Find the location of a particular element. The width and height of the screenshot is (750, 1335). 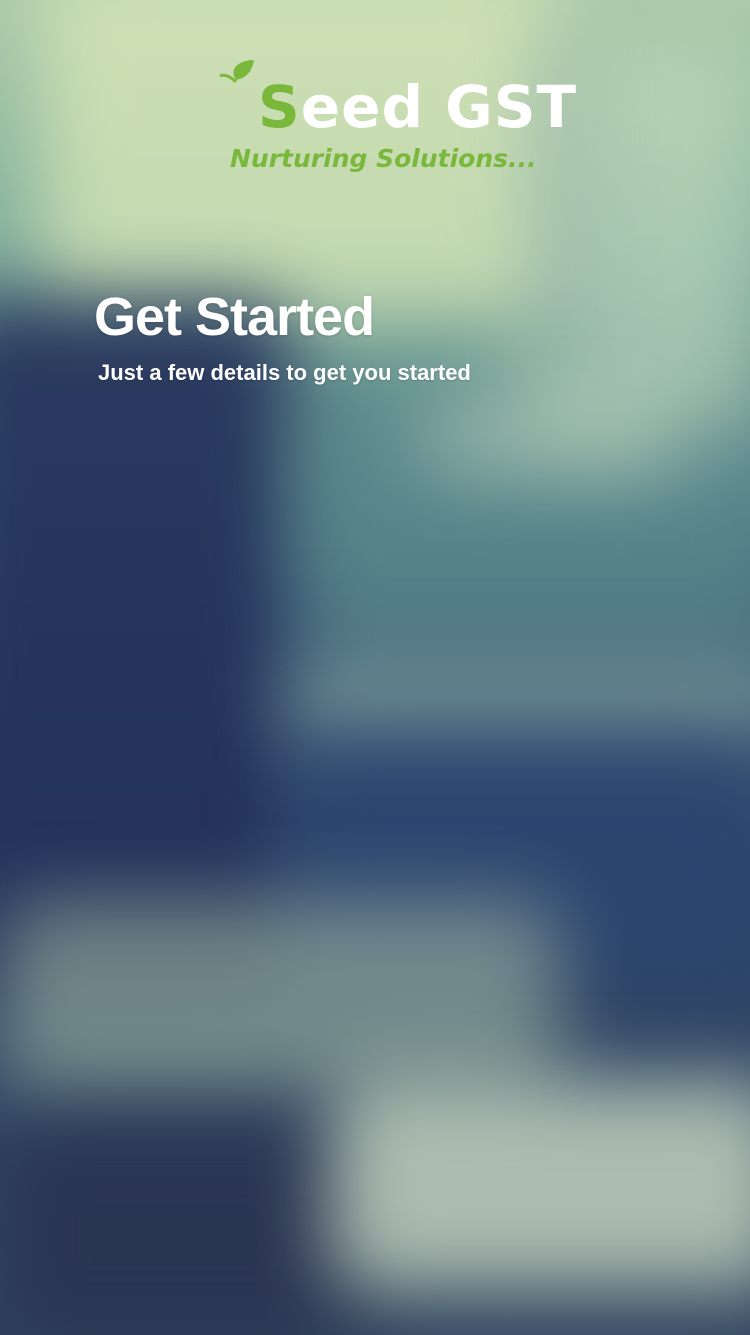

logo-initial: S is located at coordinates (279, 107).